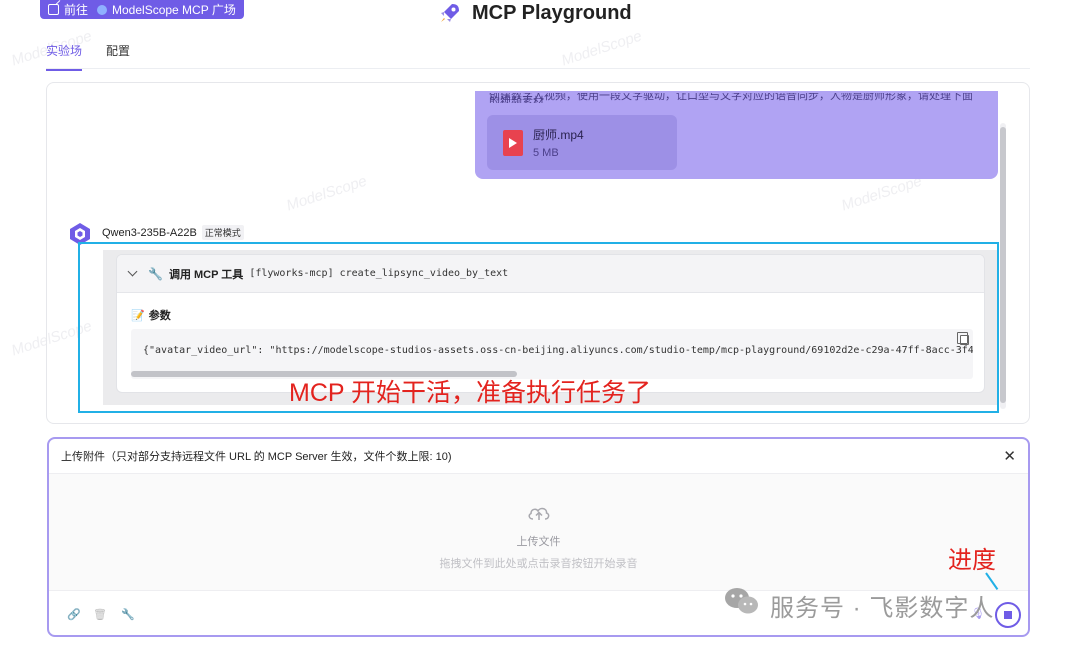 The height and width of the screenshot is (647, 1080). What do you see at coordinates (1003, 265) in the screenshot?
I see `chat-scrollbar-thumb` at bounding box center [1003, 265].